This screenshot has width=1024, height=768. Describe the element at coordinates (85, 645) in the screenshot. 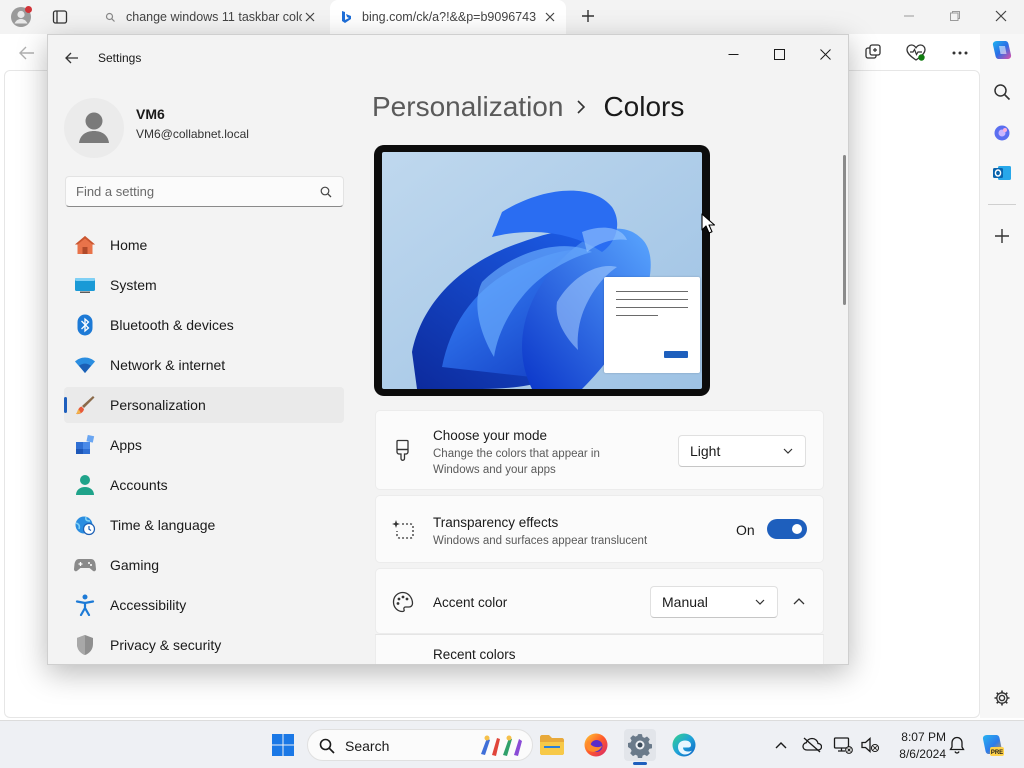

I see `shield-icon` at that location.